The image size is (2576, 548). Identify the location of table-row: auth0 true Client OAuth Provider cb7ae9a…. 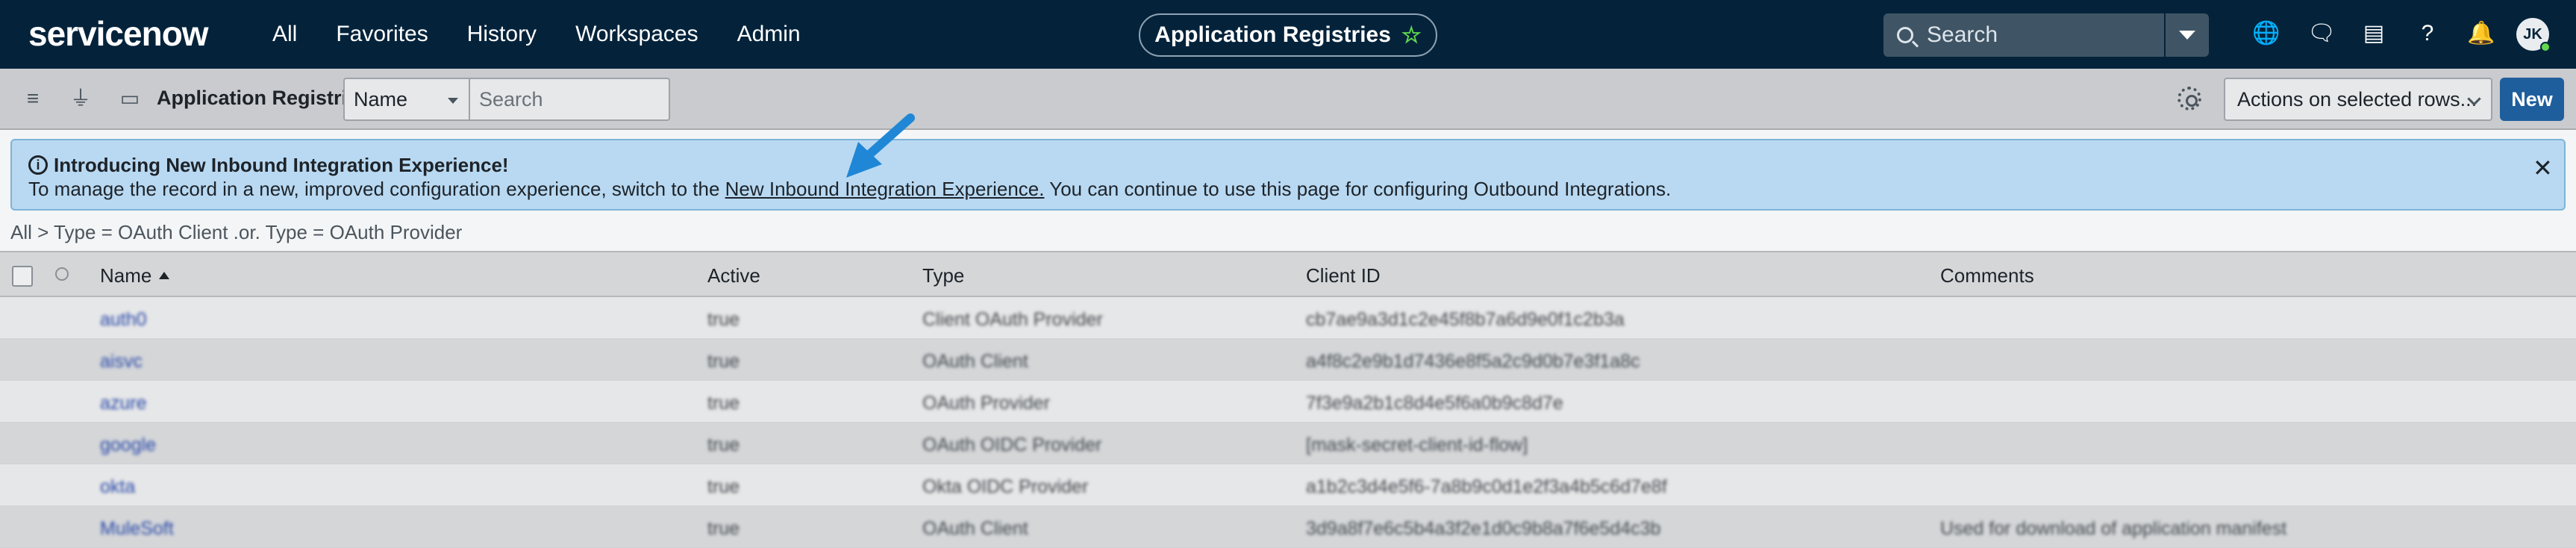
(1288, 318).